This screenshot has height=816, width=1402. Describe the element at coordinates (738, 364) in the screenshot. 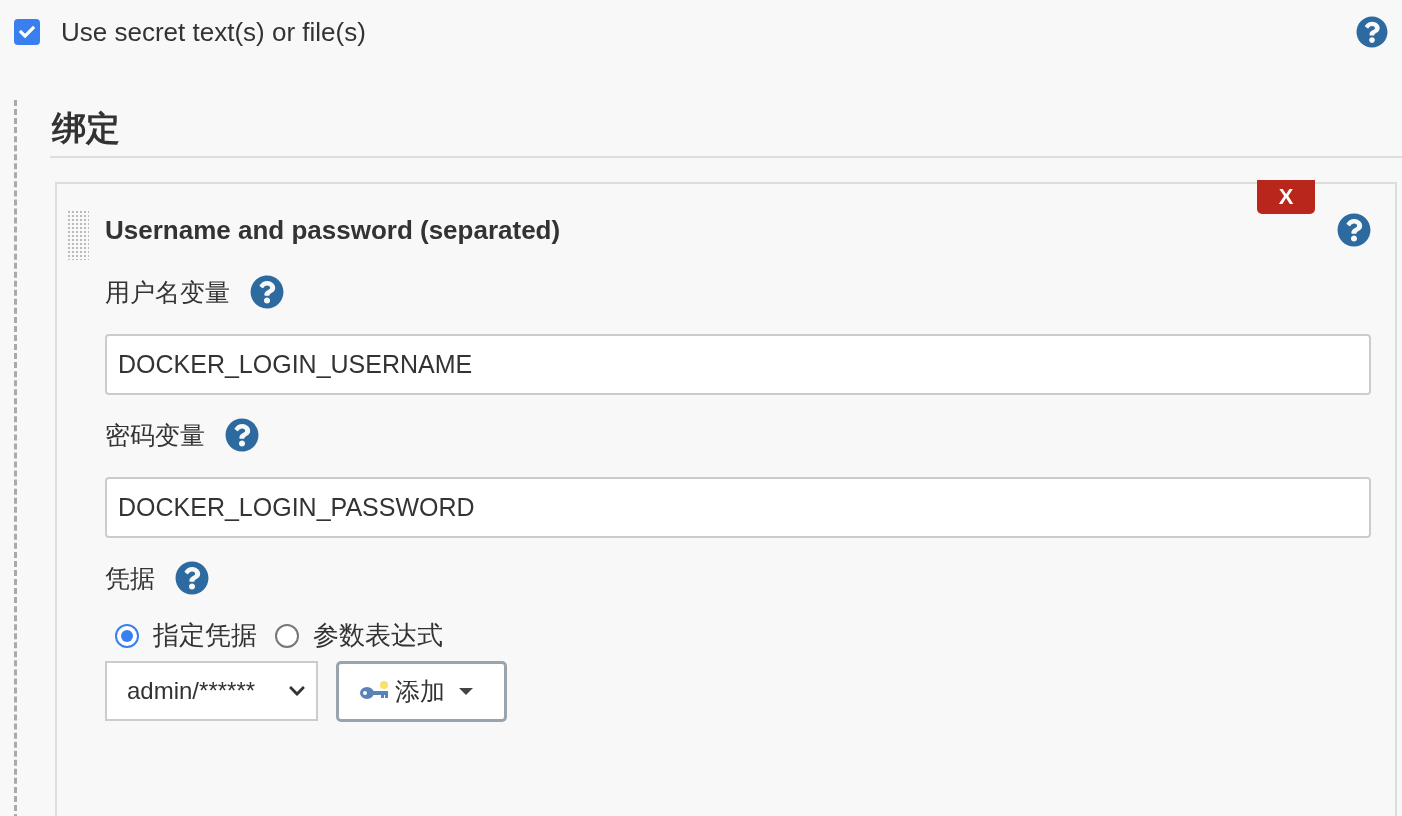

I see `input-field: DOCKER_LOGIN_USERNAME` at that location.